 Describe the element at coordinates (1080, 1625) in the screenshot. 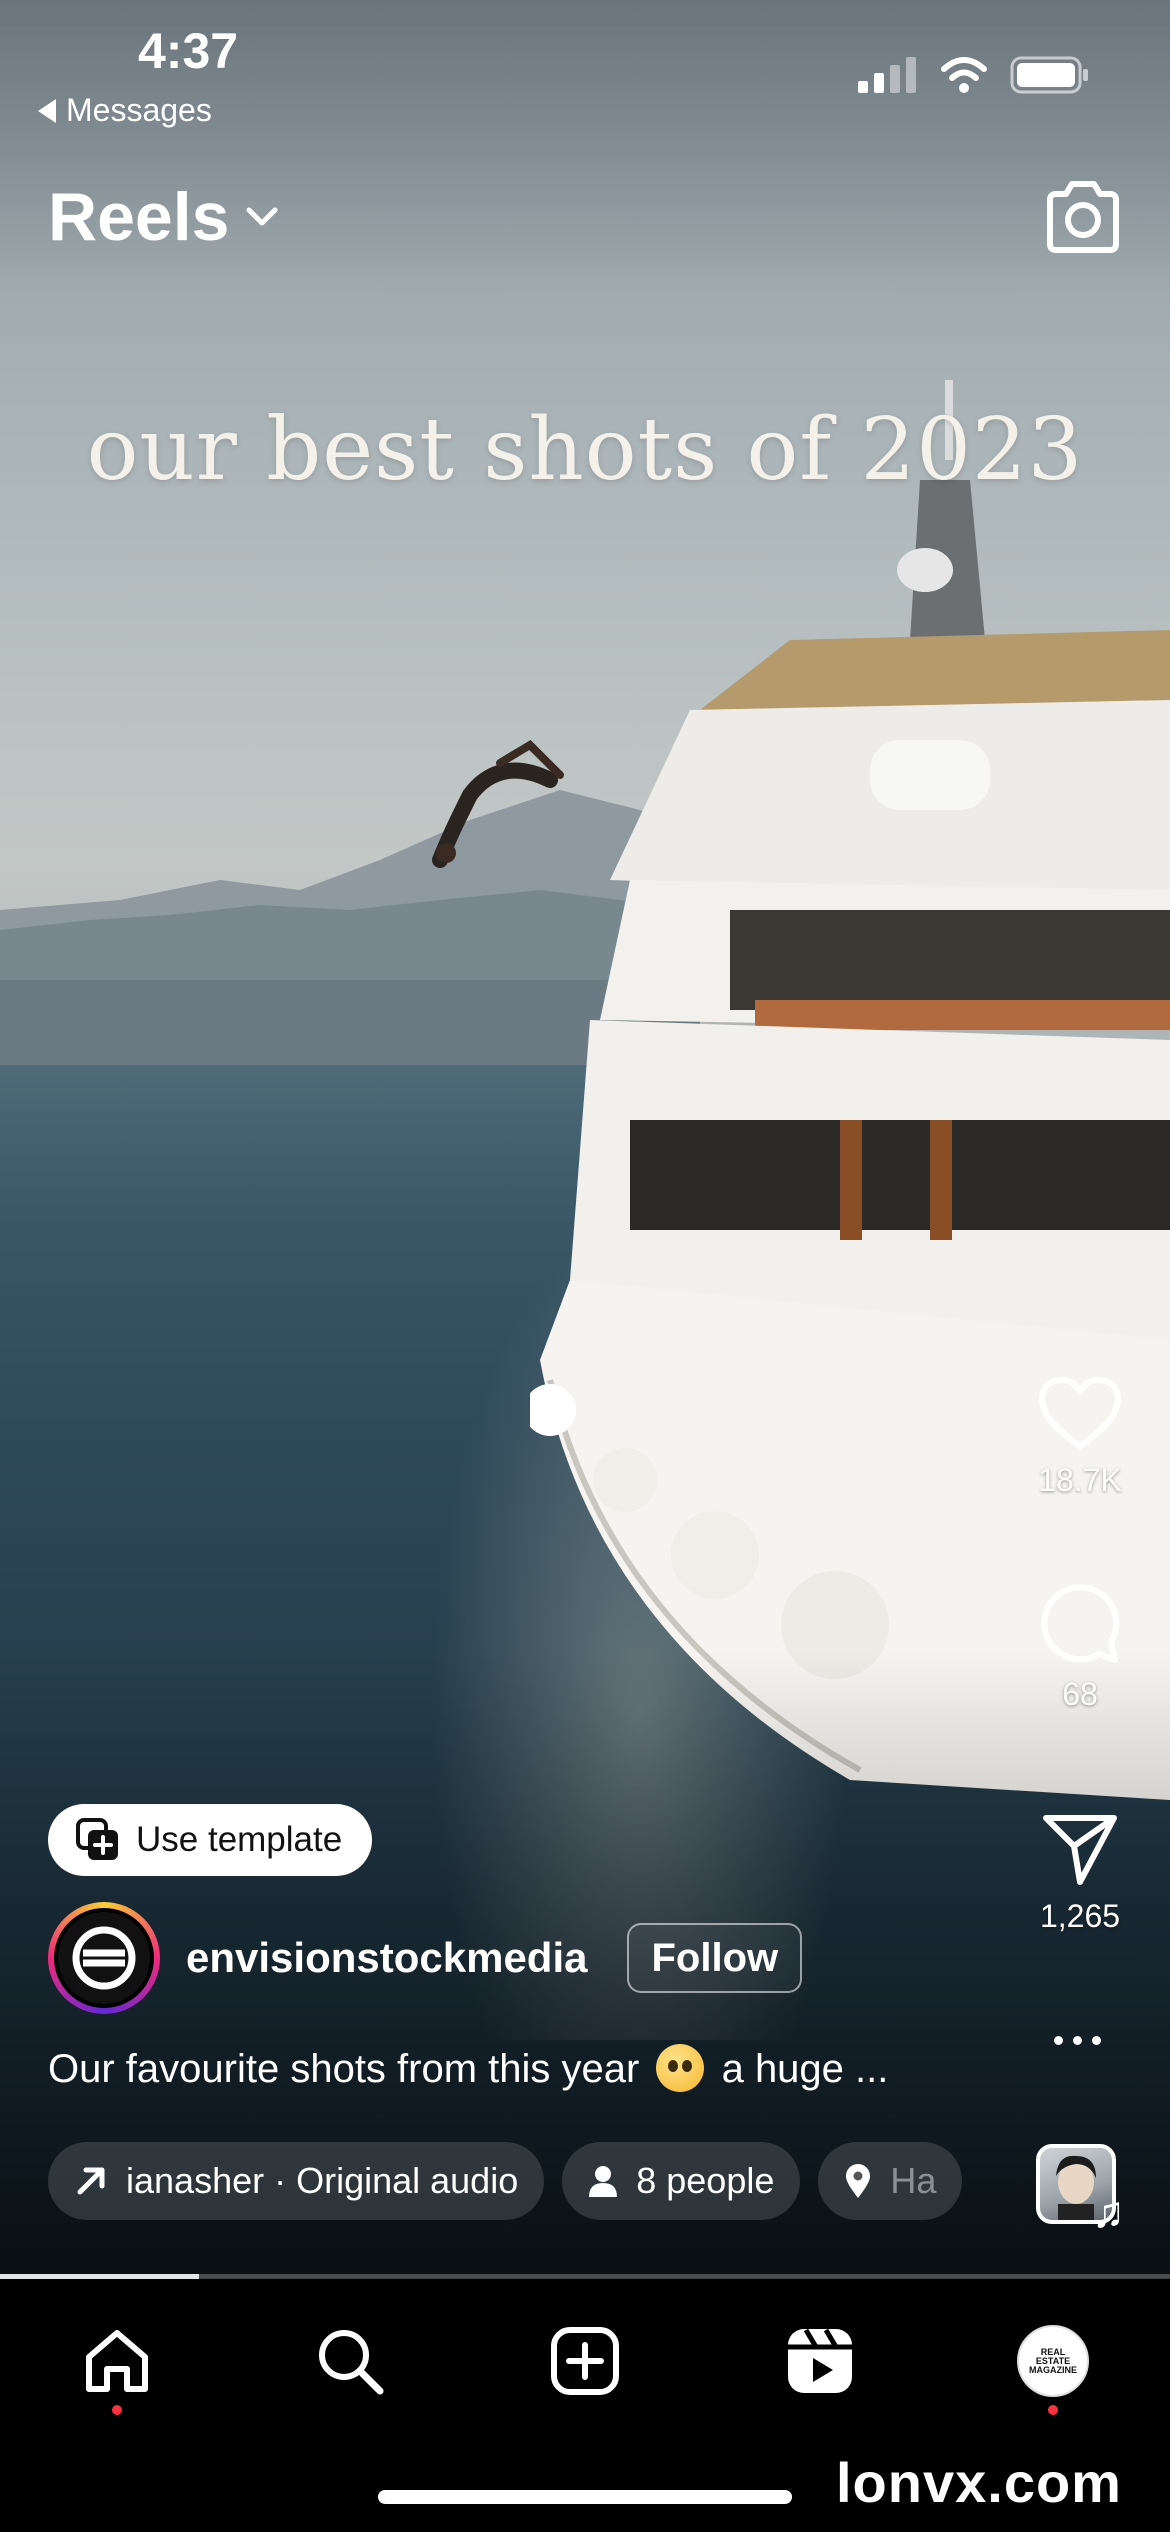

I see `comment-icon` at that location.